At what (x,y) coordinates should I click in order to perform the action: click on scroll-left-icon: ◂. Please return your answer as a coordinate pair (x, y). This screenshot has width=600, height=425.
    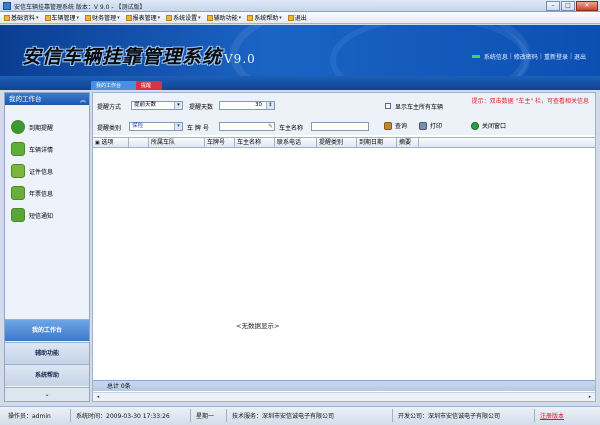
    Looking at the image, I should click on (98, 397).